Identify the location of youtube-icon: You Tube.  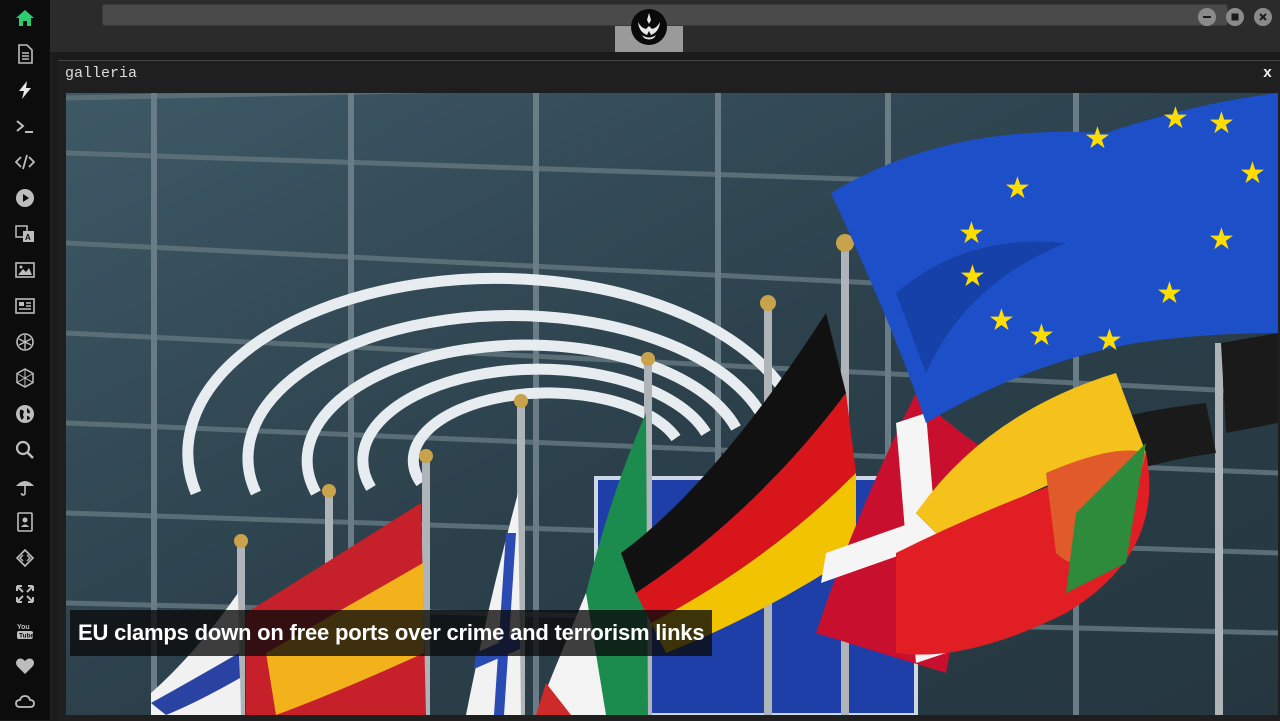
(25, 630).